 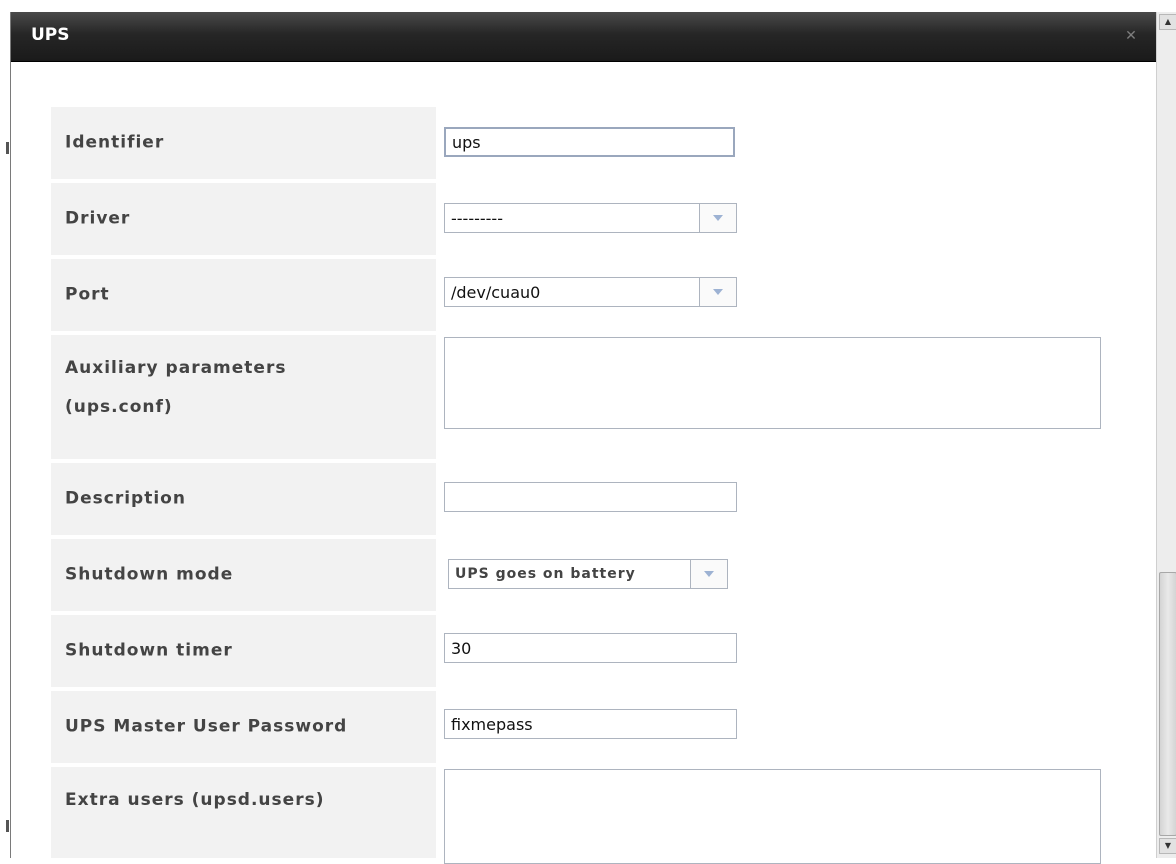 What do you see at coordinates (477, 218) in the screenshot?
I see `driver-select-value: ---------` at bounding box center [477, 218].